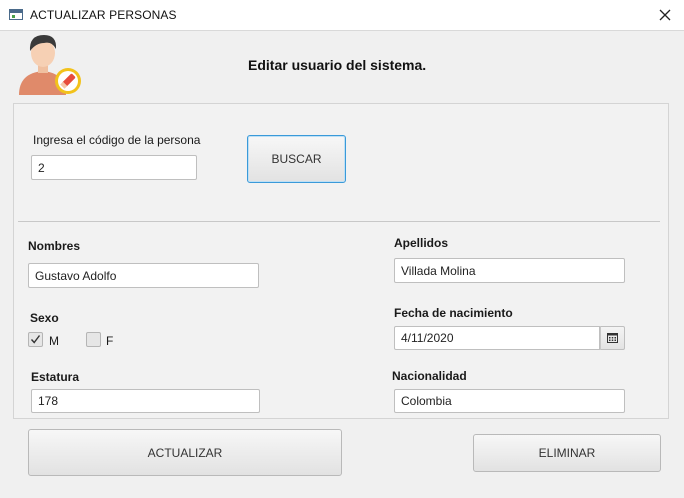 The image size is (684, 498). I want to click on apellidos-field, so click(509, 270).